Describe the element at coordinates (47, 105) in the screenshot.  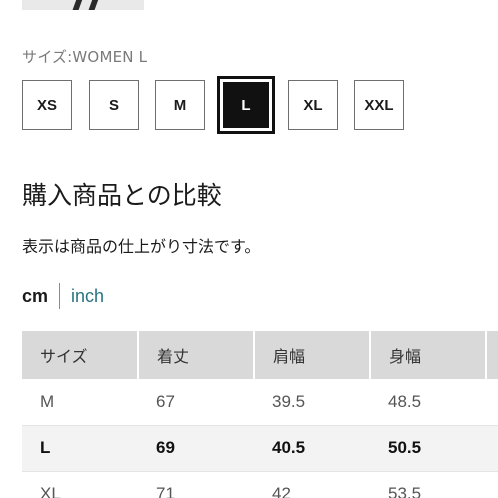
I see `size-chip-xs: XS` at that location.